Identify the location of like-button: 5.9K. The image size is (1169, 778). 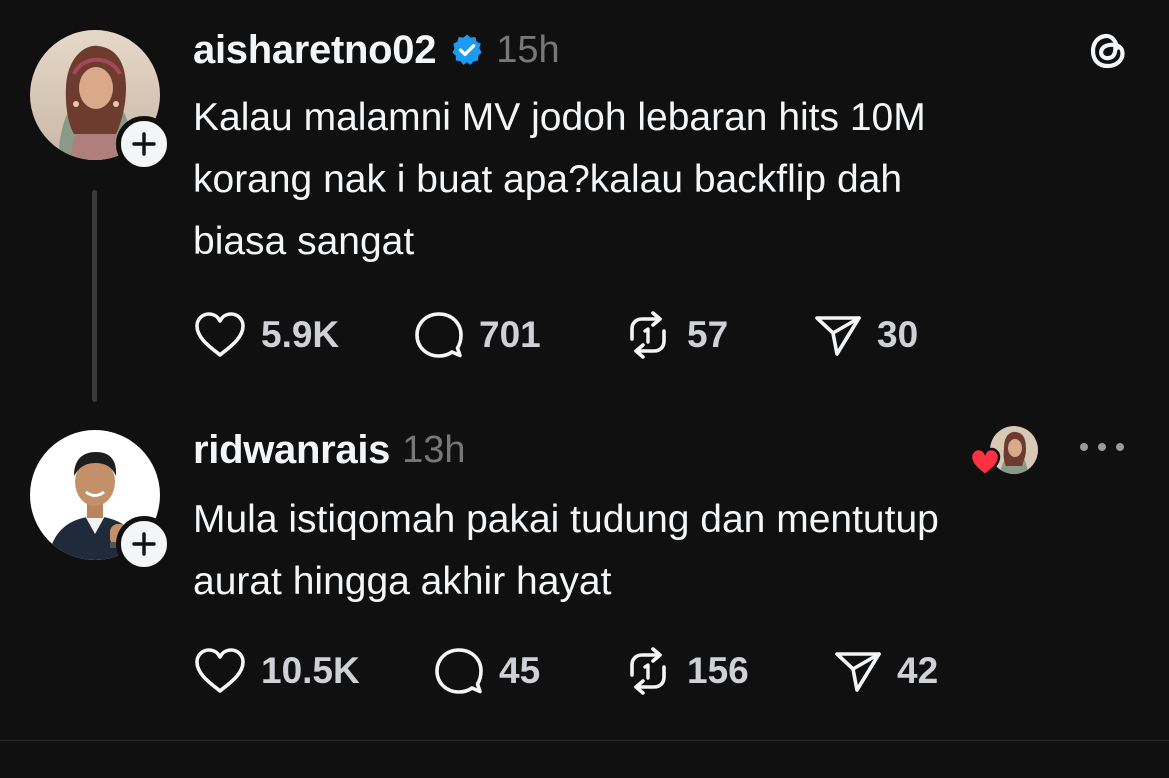
(303, 335).